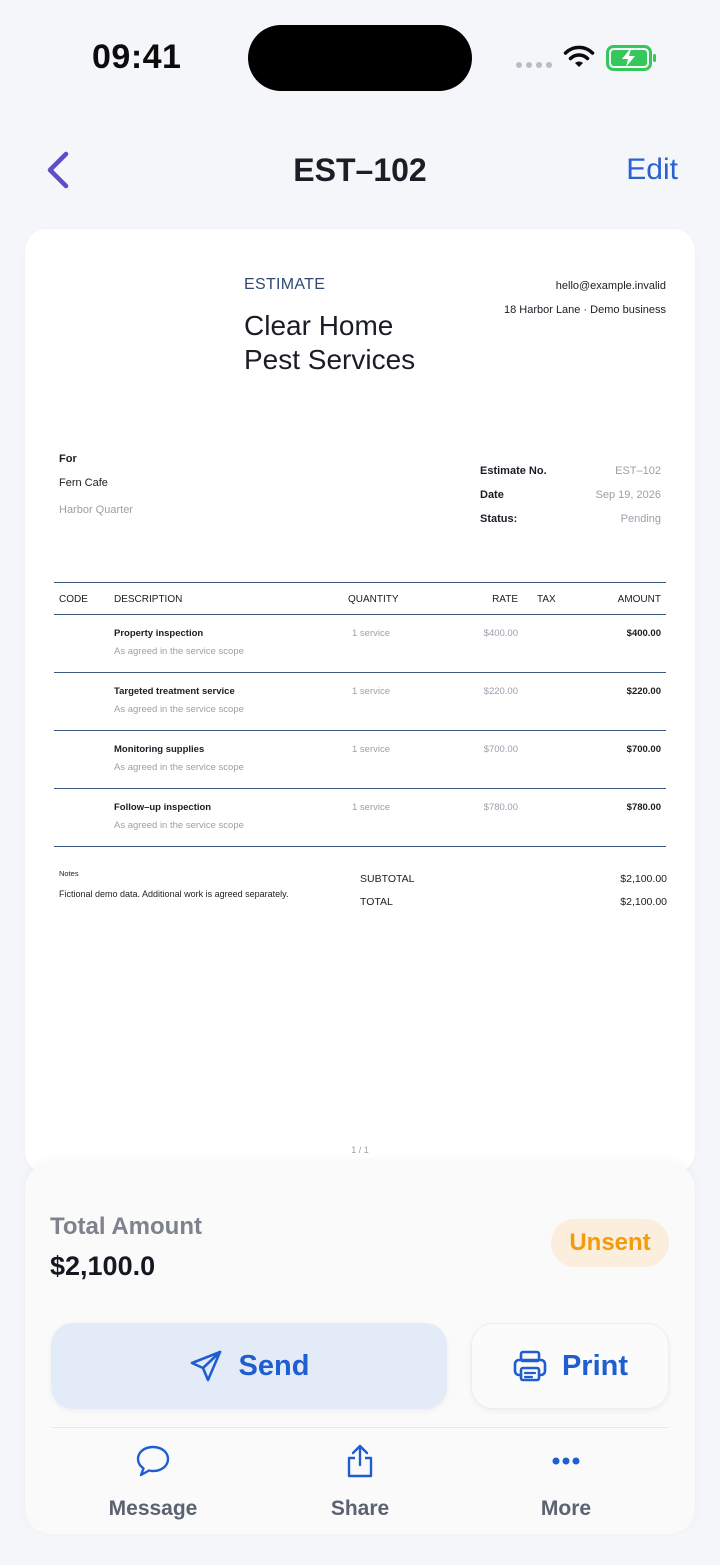 Image resolution: width=720 pixels, height=1565 pixels. What do you see at coordinates (126, 1226) in the screenshot?
I see `total-amount-label: Total Amount` at bounding box center [126, 1226].